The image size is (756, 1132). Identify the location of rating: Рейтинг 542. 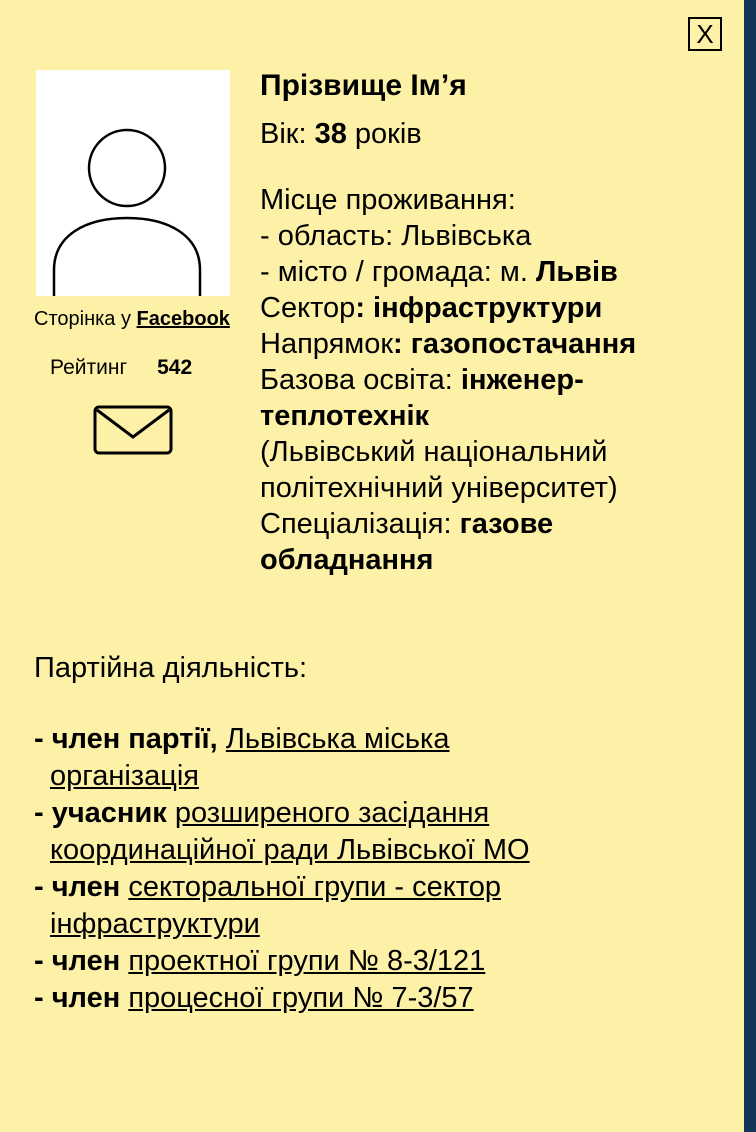
(121, 368).